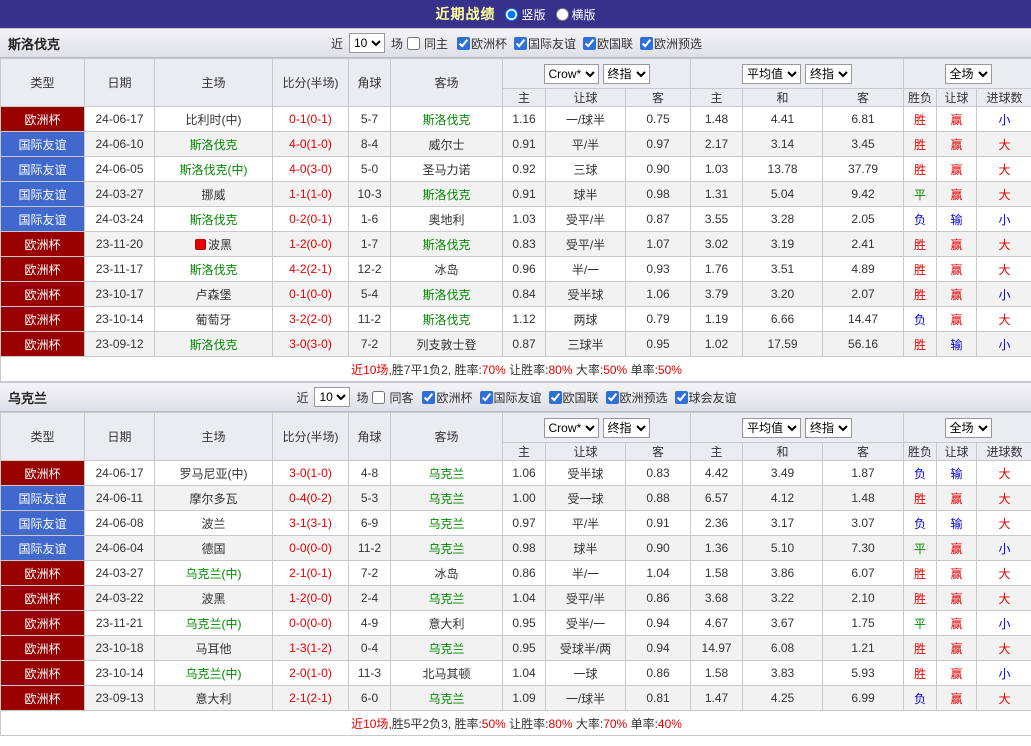 The width and height of the screenshot is (1031, 746). What do you see at coordinates (213, 473) in the screenshot?
I see `home-team-cell: 罗马尼亚(中)` at bounding box center [213, 473].